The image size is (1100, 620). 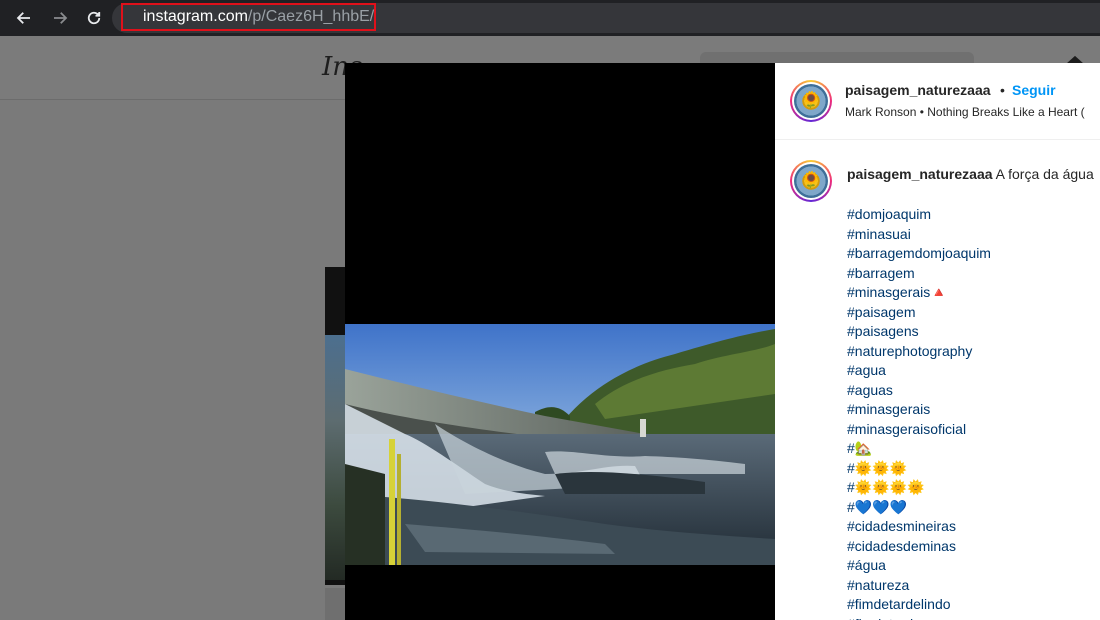 What do you see at coordinates (884, 618) in the screenshot?
I see `hashtag-text: #fimdetarde` at bounding box center [884, 618].